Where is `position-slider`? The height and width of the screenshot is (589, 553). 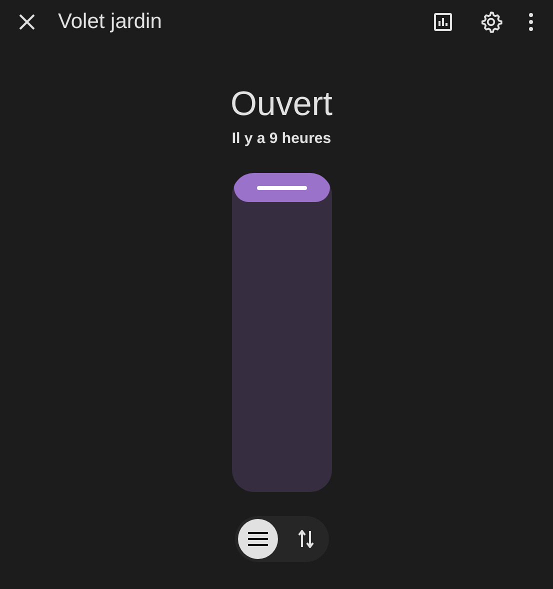 position-slider is located at coordinates (282, 332).